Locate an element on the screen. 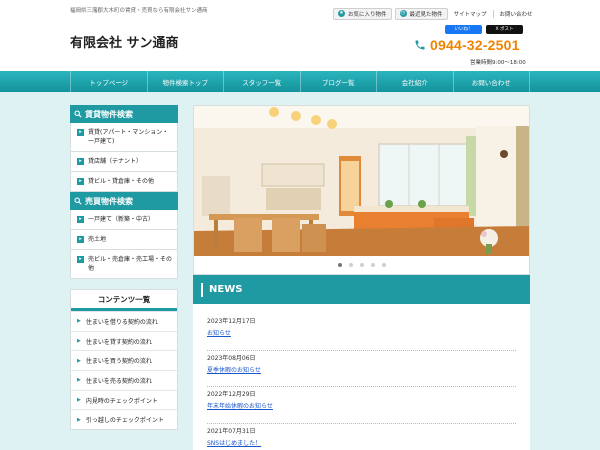  contact-link: お問い合わせ is located at coordinates (516, 14).